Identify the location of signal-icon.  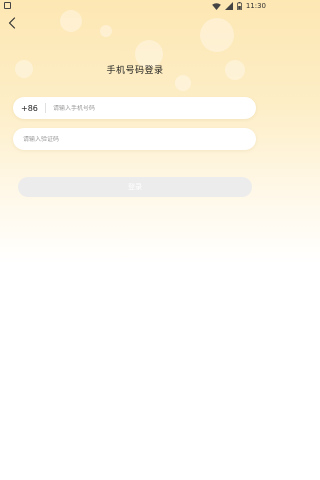
(228, 6).